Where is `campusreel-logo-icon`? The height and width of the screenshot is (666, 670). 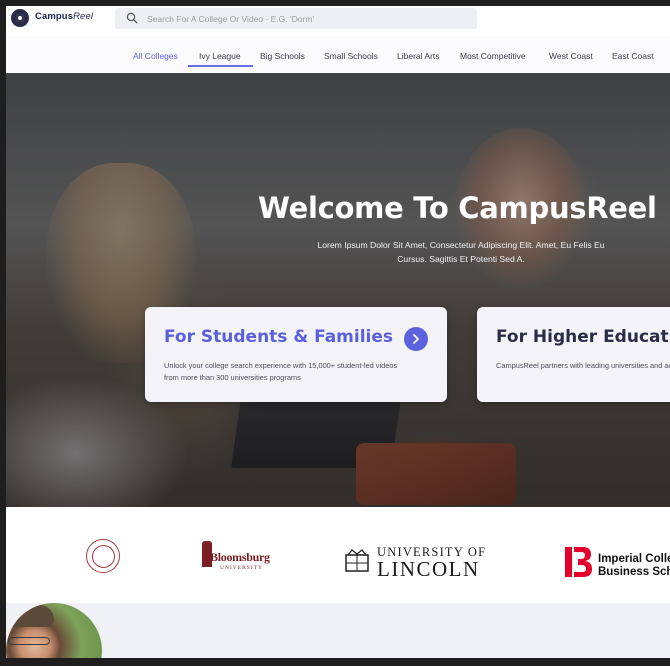 campusreel-logo-icon is located at coordinates (20, 18).